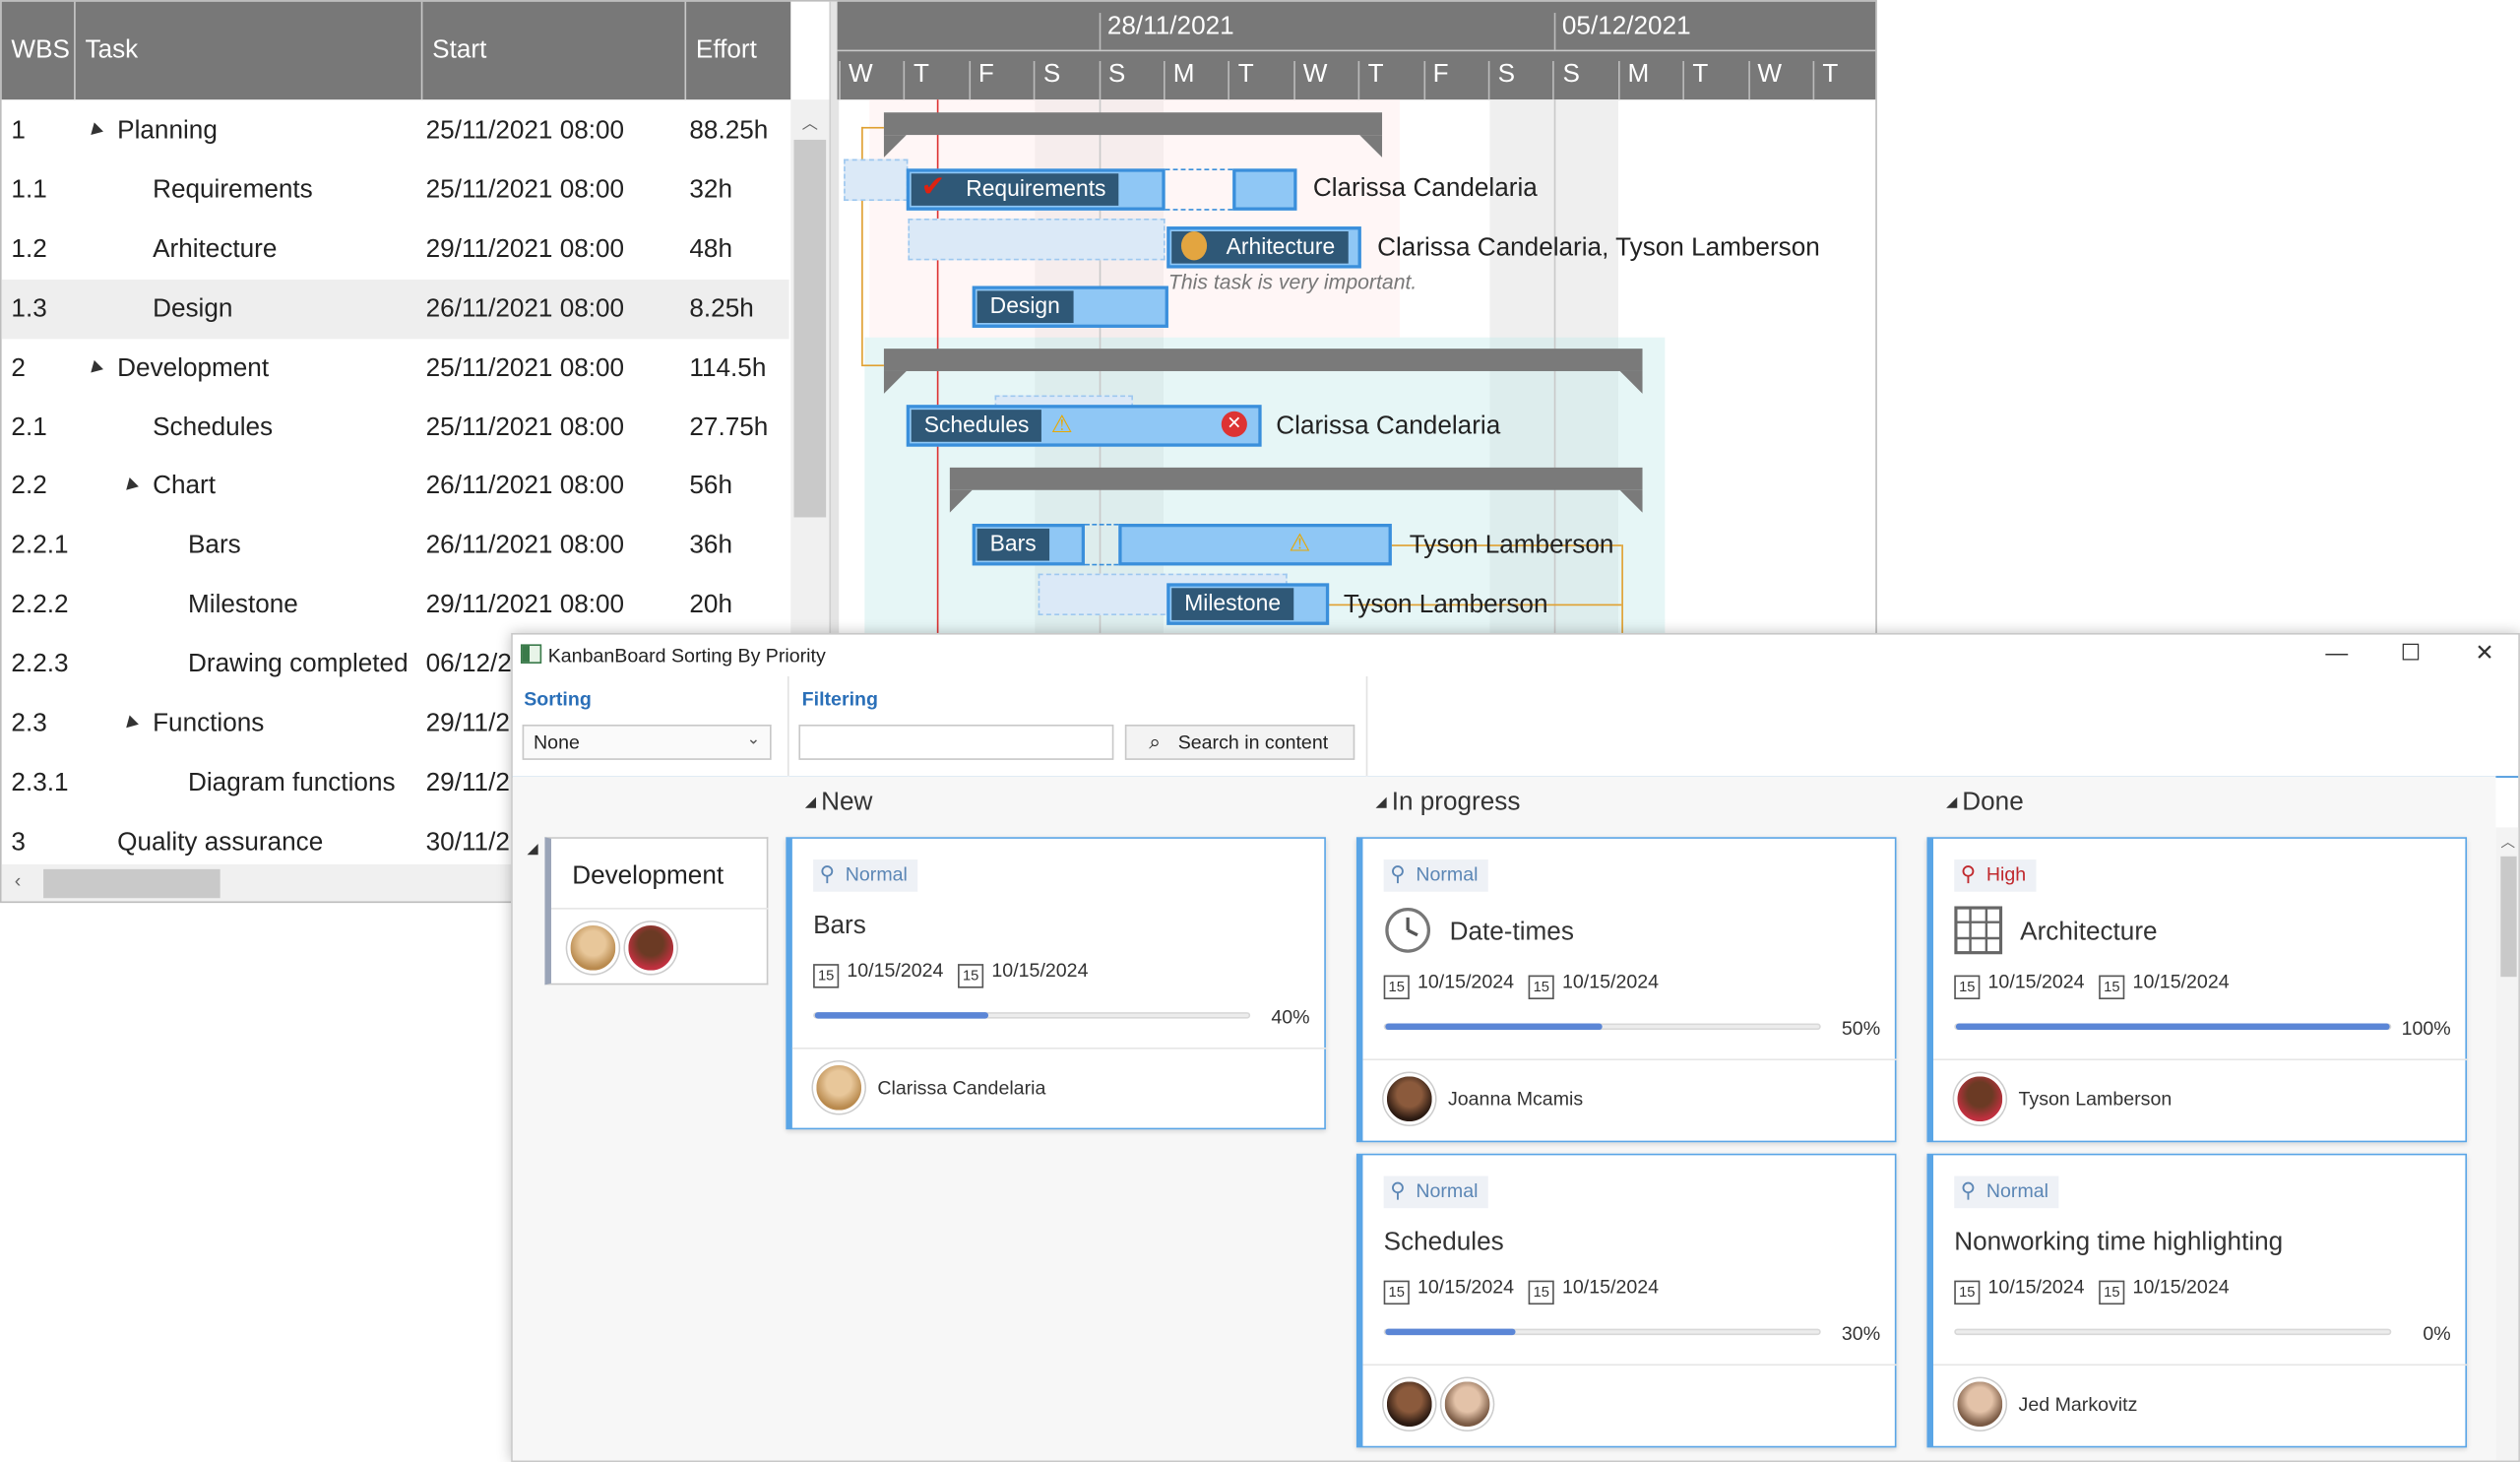  What do you see at coordinates (2092, 1290) in the screenshot?
I see `card-dates: 15 10/15/2024 15 10/15/2024` at bounding box center [2092, 1290].